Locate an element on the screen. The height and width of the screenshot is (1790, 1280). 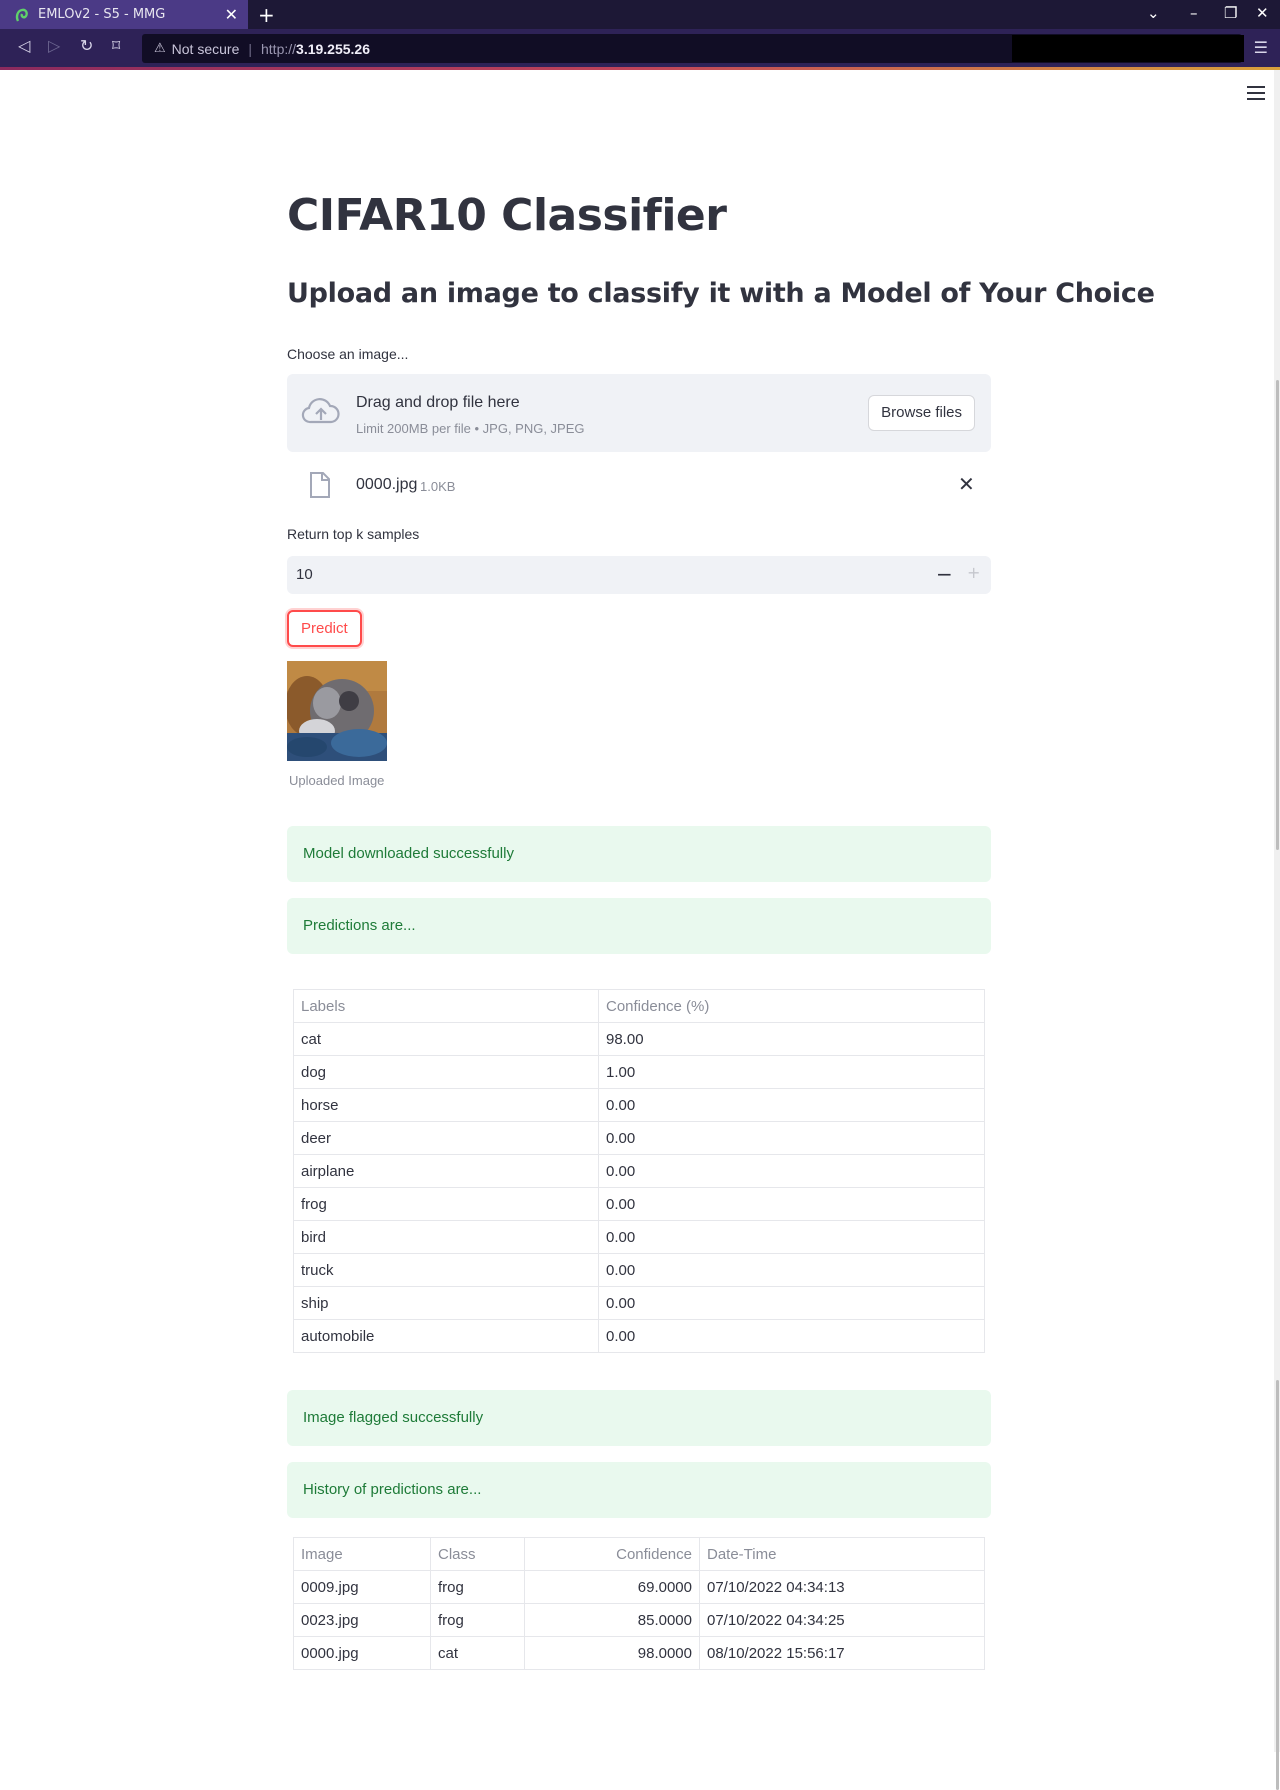
table-cell: 1.00 is located at coordinates (791, 1072).